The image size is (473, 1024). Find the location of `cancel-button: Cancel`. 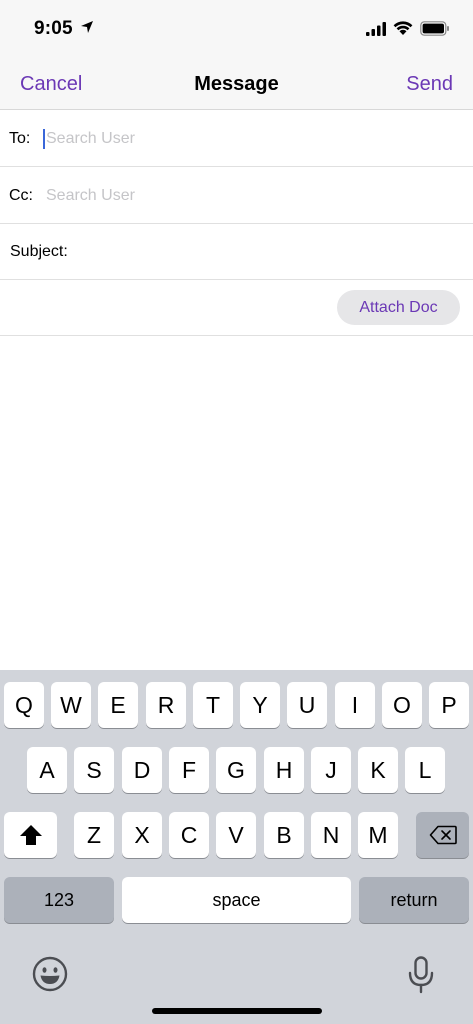

cancel-button: Cancel is located at coordinates (51, 84).